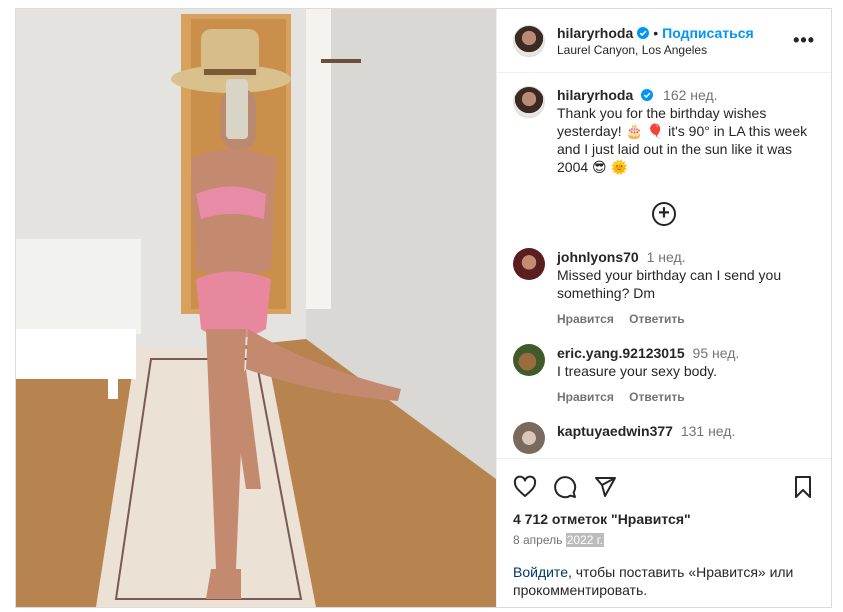 The height and width of the screenshot is (612, 843). I want to click on comment-username: kaptuyaedwin377, so click(615, 431).